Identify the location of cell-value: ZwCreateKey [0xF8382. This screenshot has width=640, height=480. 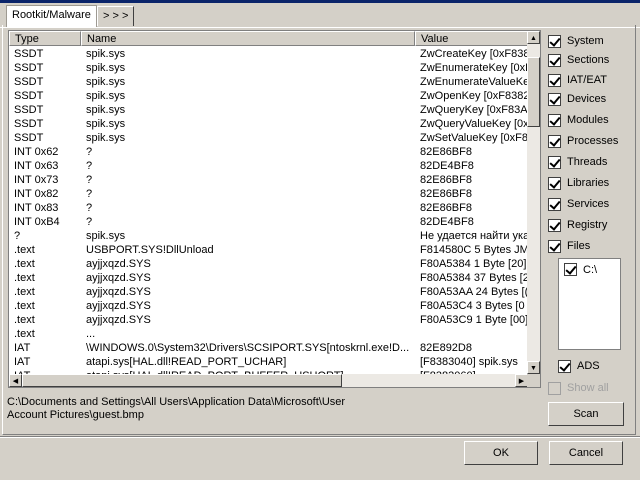
(474, 54).